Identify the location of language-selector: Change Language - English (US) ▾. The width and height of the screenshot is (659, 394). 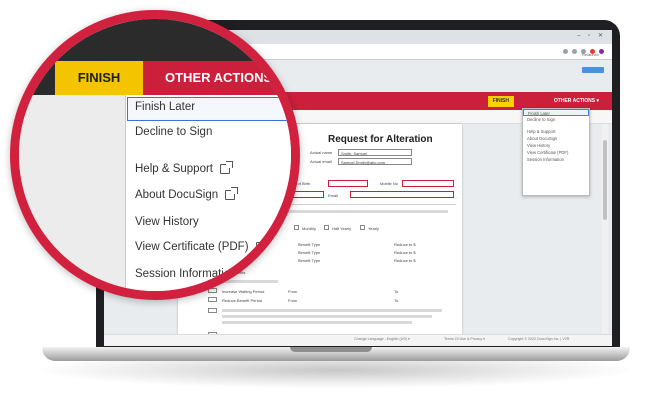
(382, 339).